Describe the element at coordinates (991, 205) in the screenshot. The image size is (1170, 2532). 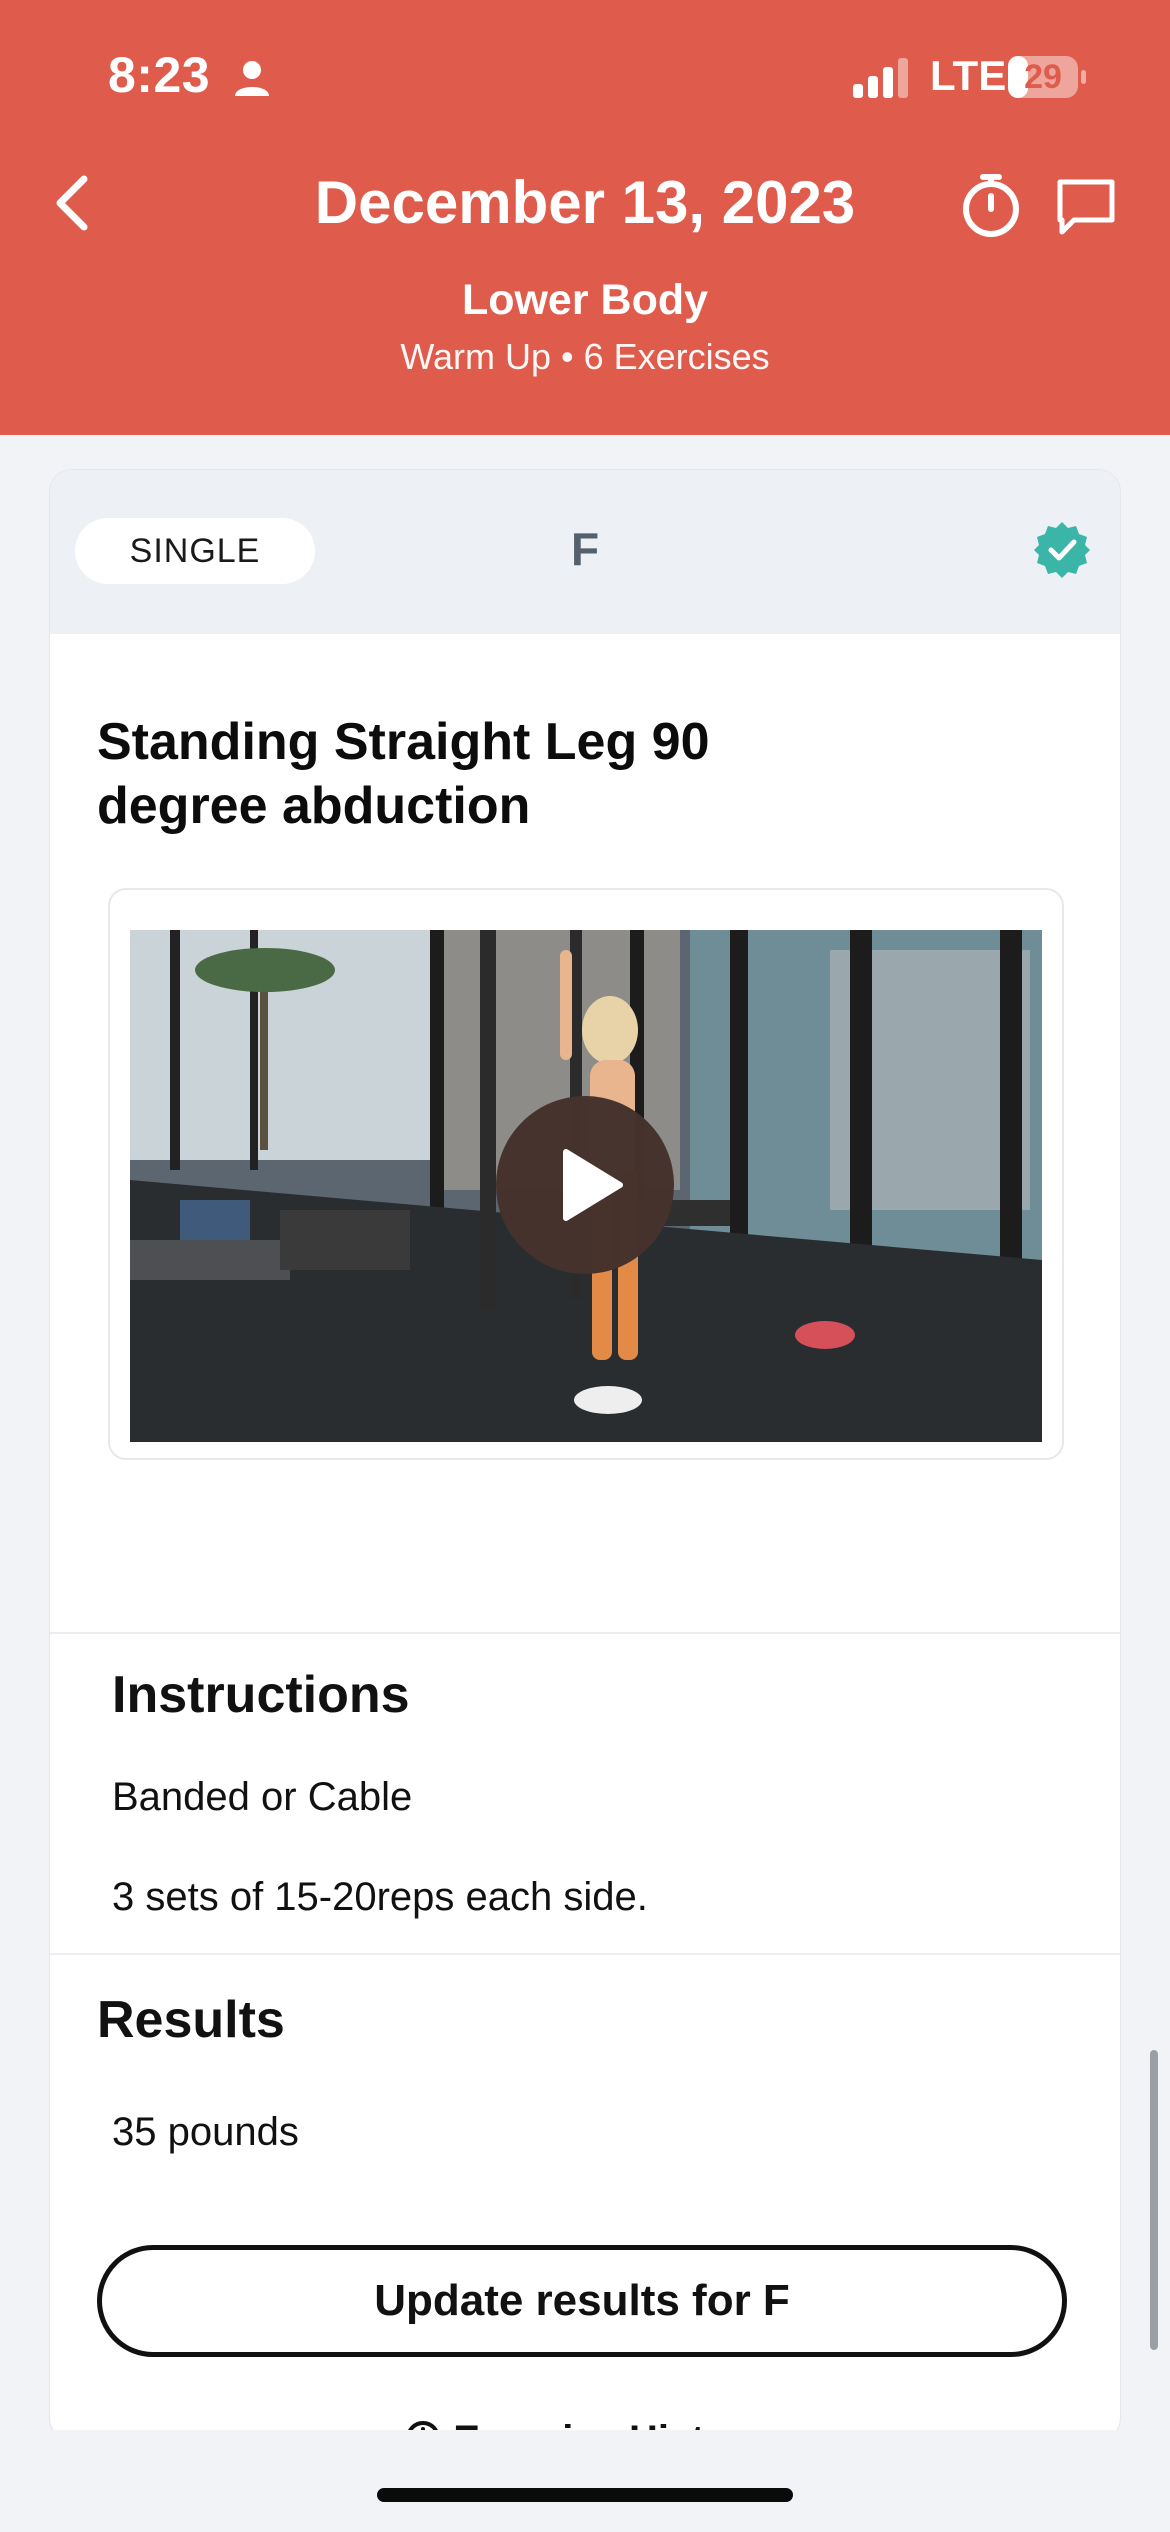
I see `stopwatch-icon` at that location.